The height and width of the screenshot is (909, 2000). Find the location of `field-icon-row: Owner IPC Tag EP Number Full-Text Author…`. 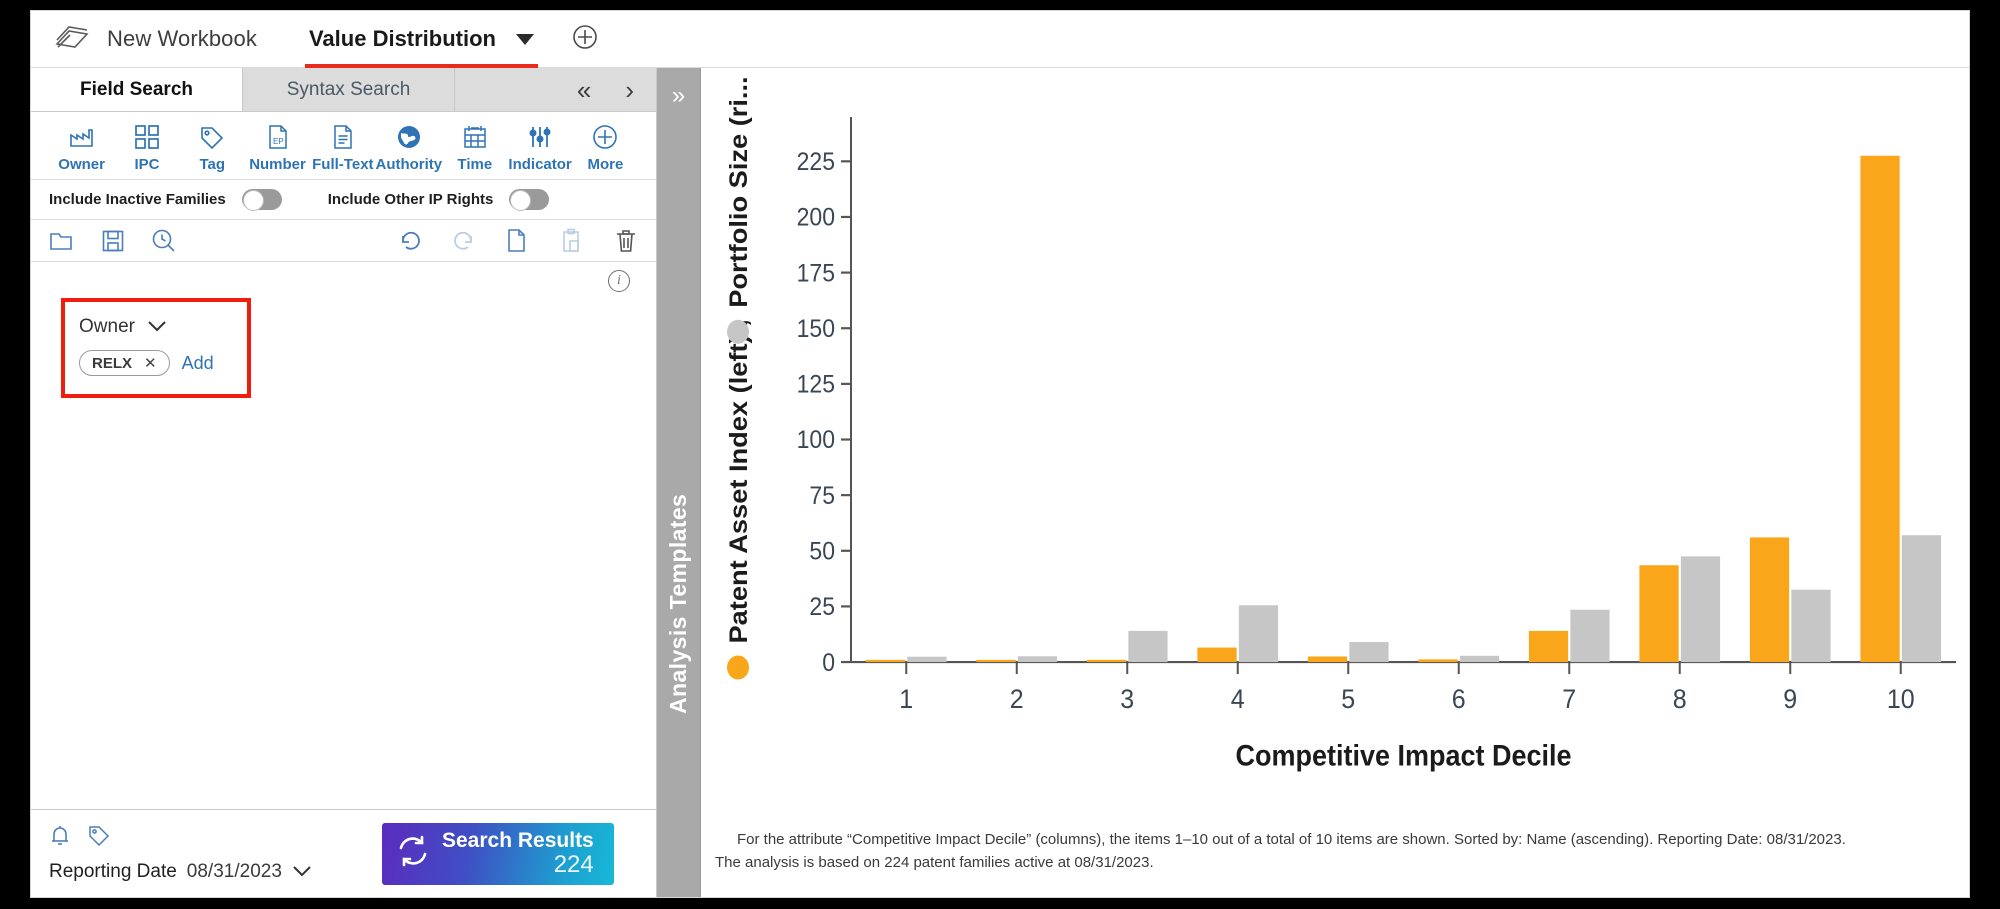

field-icon-row: Owner IPC Tag EP Number Full-Text Author… is located at coordinates (343, 146).